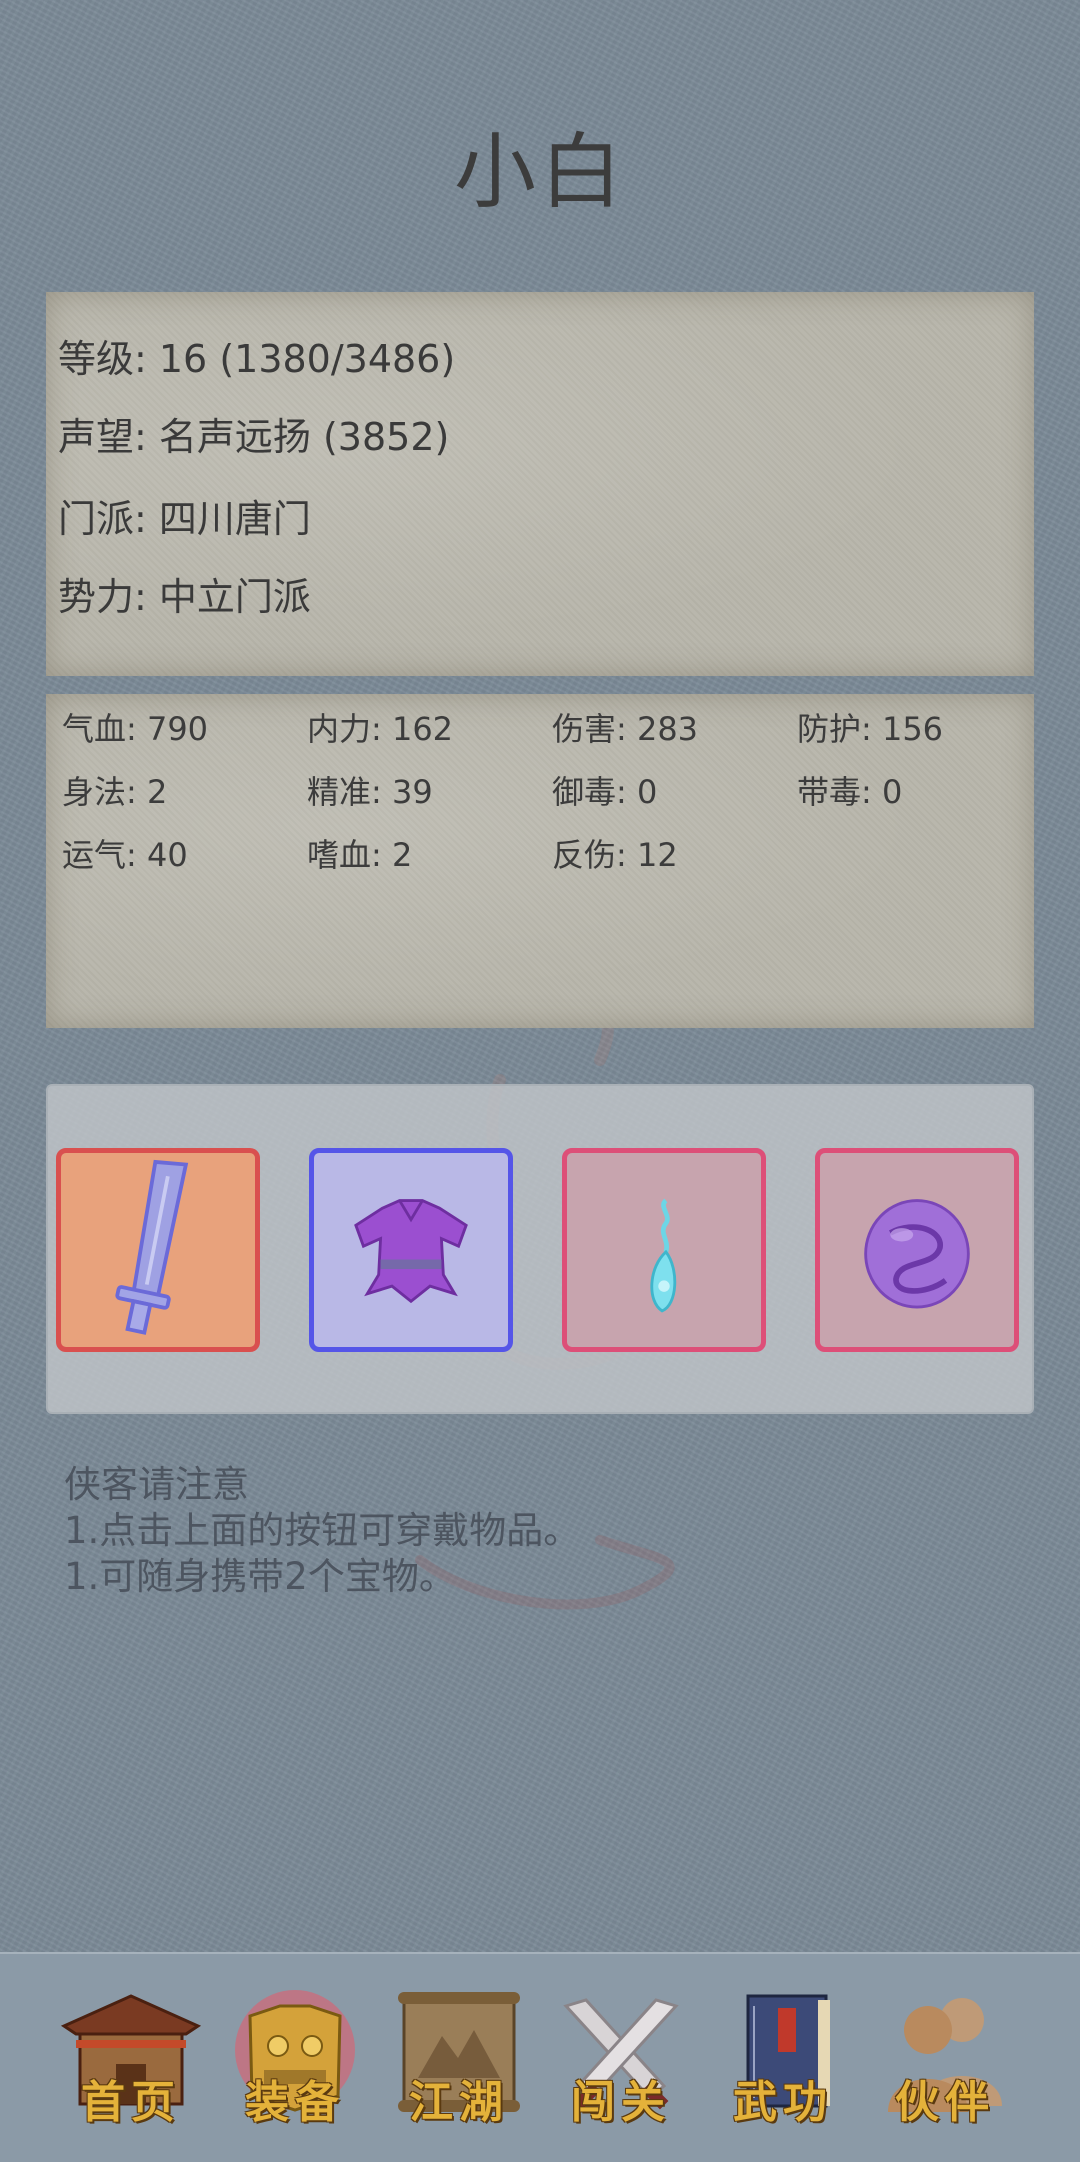 The image size is (1080, 2162). I want to click on stat-poison-resist: 御毒: 0, so click(605, 792).